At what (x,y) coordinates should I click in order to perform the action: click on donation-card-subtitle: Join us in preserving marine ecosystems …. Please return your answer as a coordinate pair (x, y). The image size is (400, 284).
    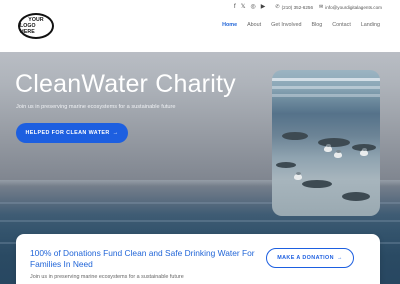
    Looking at the image, I should click on (107, 277).